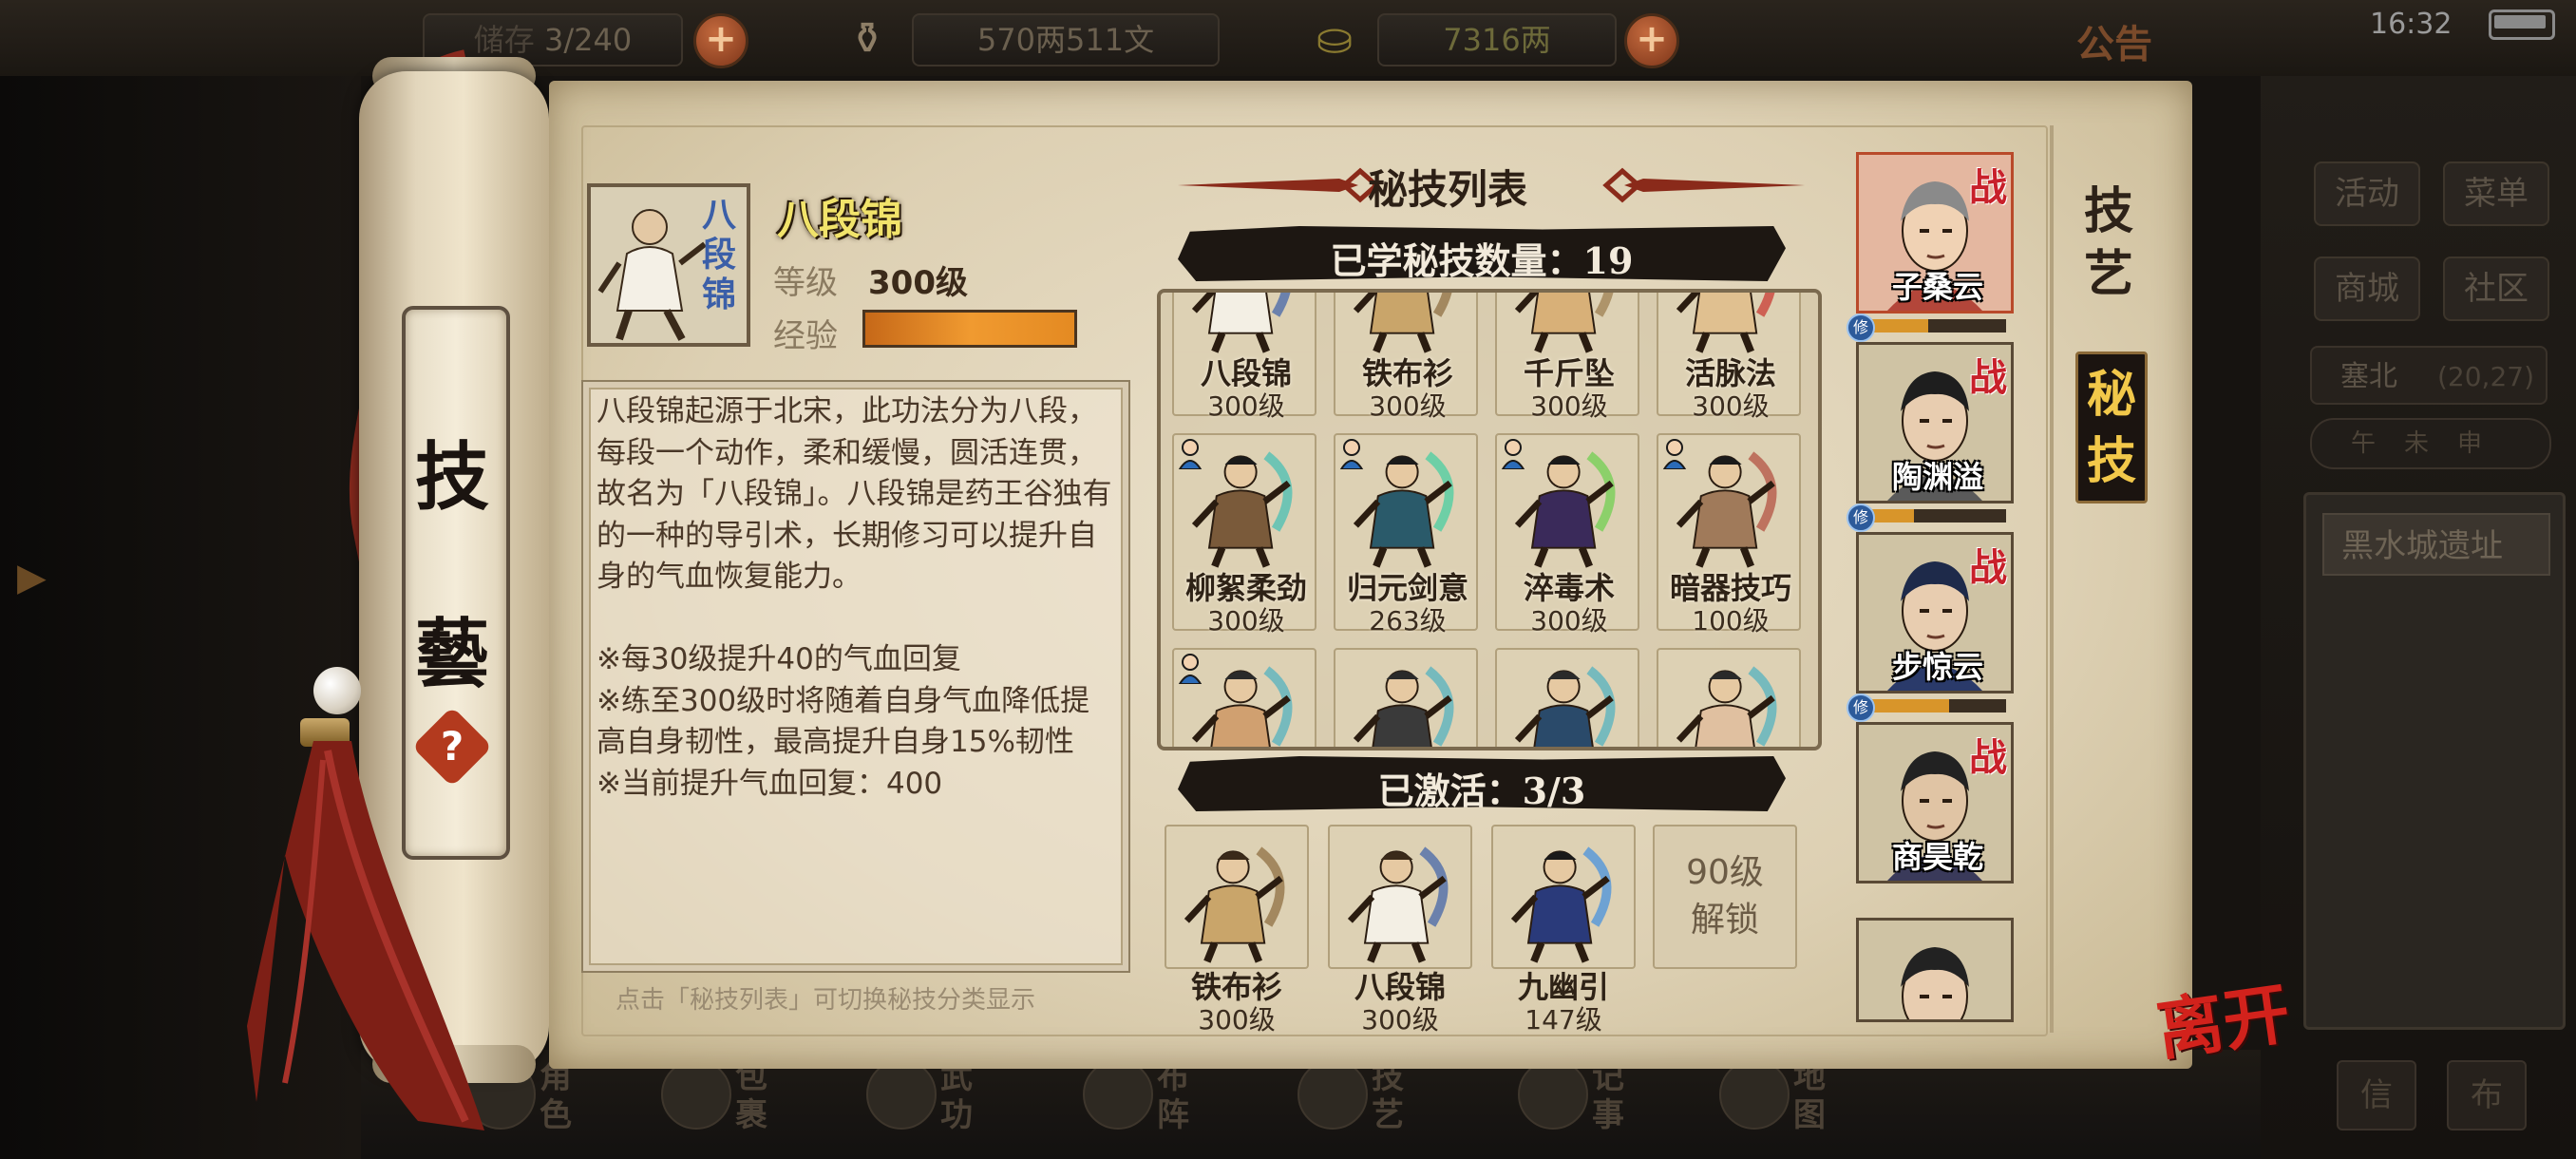 Image resolution: width=2576 pixels, height=1159 pixels. Describe the element at coordinates (451, 477) in the screenshot. I see `title-char-ji: 技` at that location.